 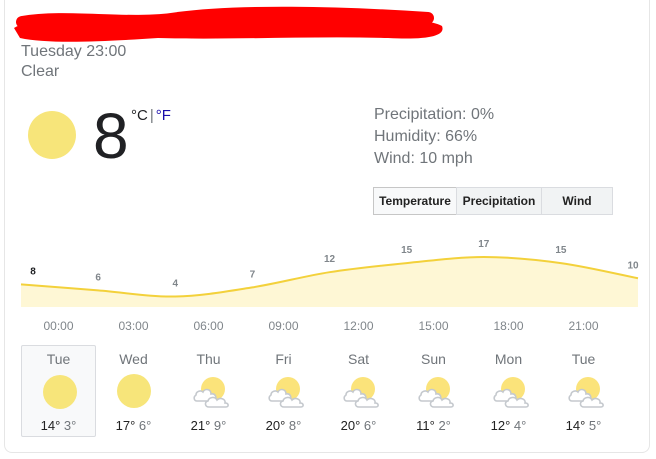 What do you see at coordinates (583, 326) in the screenshot?
I see `time-tick-label: 21:00` at bounding box center [583, 326].